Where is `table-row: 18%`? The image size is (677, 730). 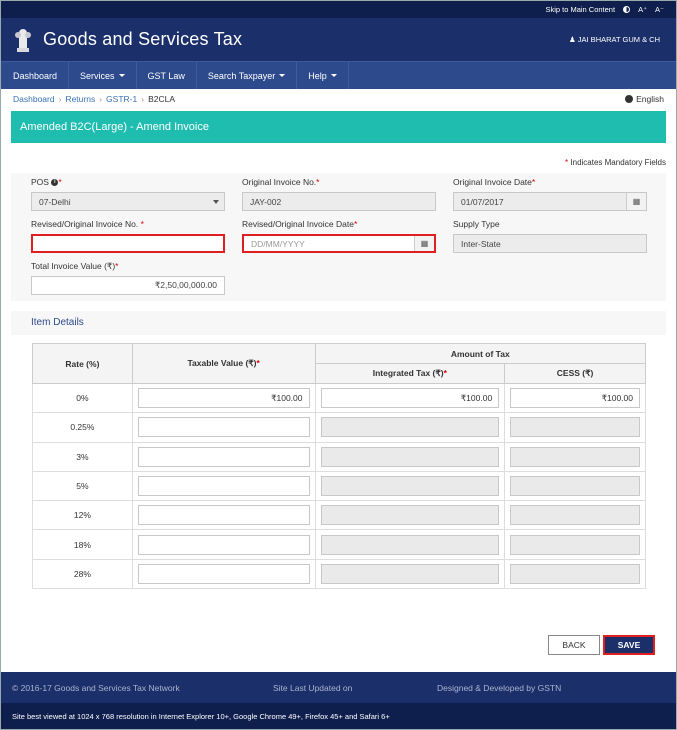
table-row: 18% is located at coordinates (339, 544).